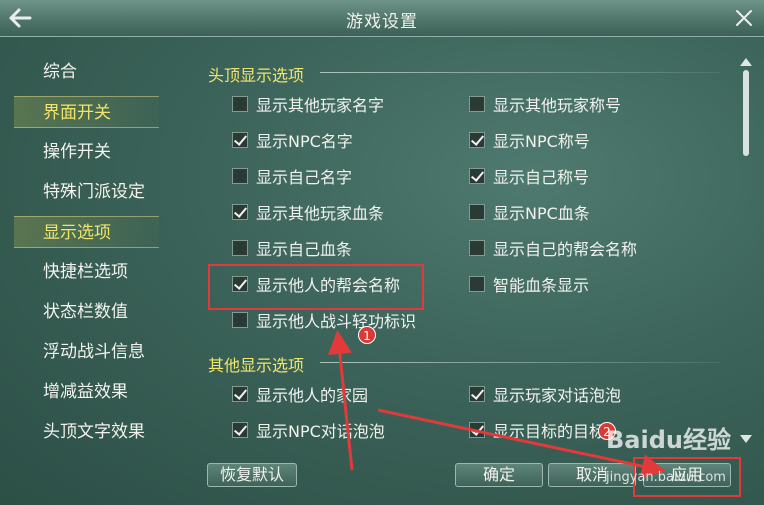  What do you see at coordinates (304, 141) in the screenshot?
I see `option-label: 显示NPC名字` at bounding box center [304, 141].